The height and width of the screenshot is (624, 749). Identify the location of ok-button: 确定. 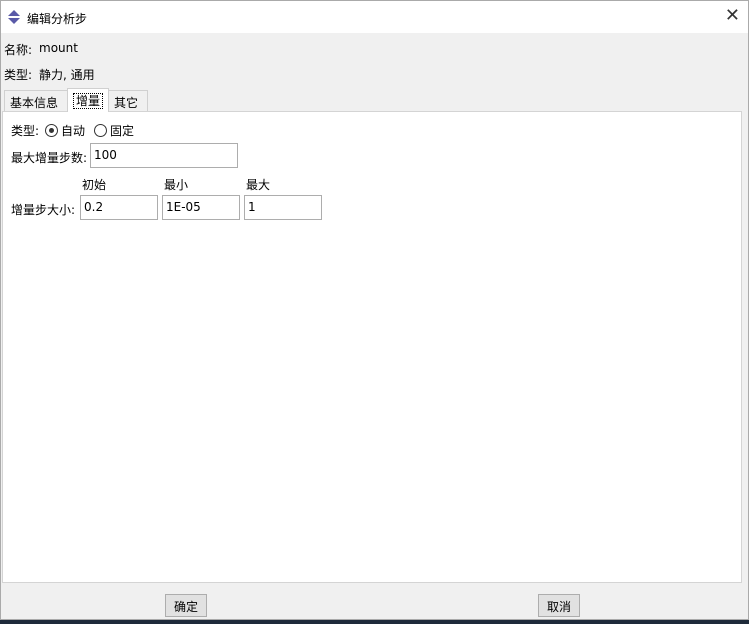
(186, 605).